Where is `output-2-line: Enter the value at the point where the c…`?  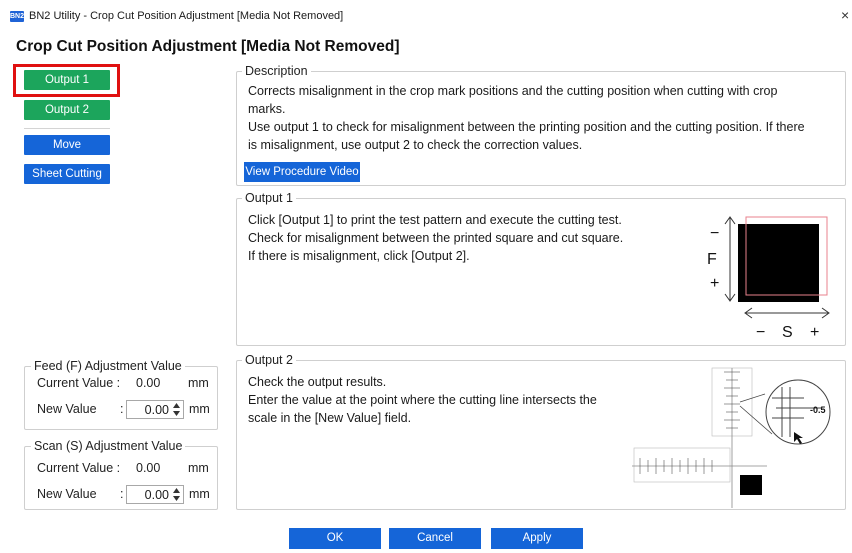 output-2-line: Enter the value at the point where the c… is located at coordinates (422, 400).